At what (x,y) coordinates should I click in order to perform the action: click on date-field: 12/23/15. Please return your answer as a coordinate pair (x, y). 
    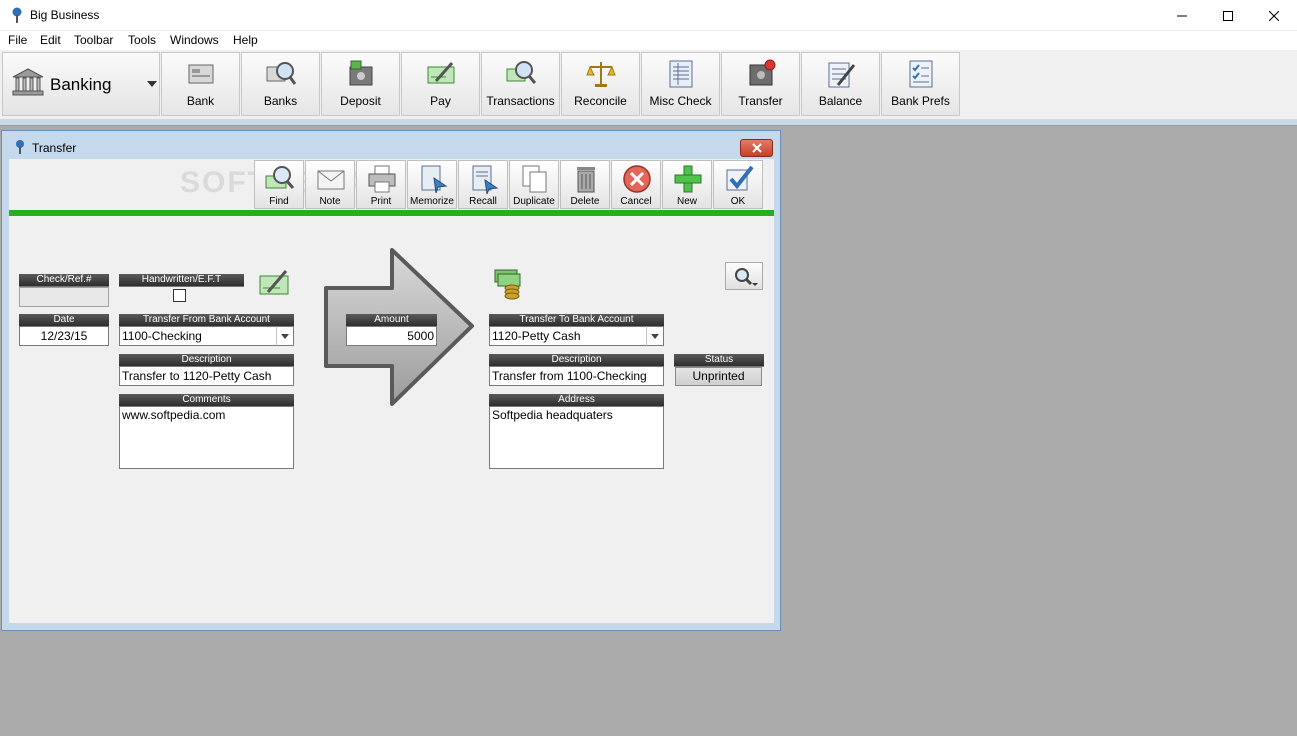
    Looking at the image, I should click on (64, 336).